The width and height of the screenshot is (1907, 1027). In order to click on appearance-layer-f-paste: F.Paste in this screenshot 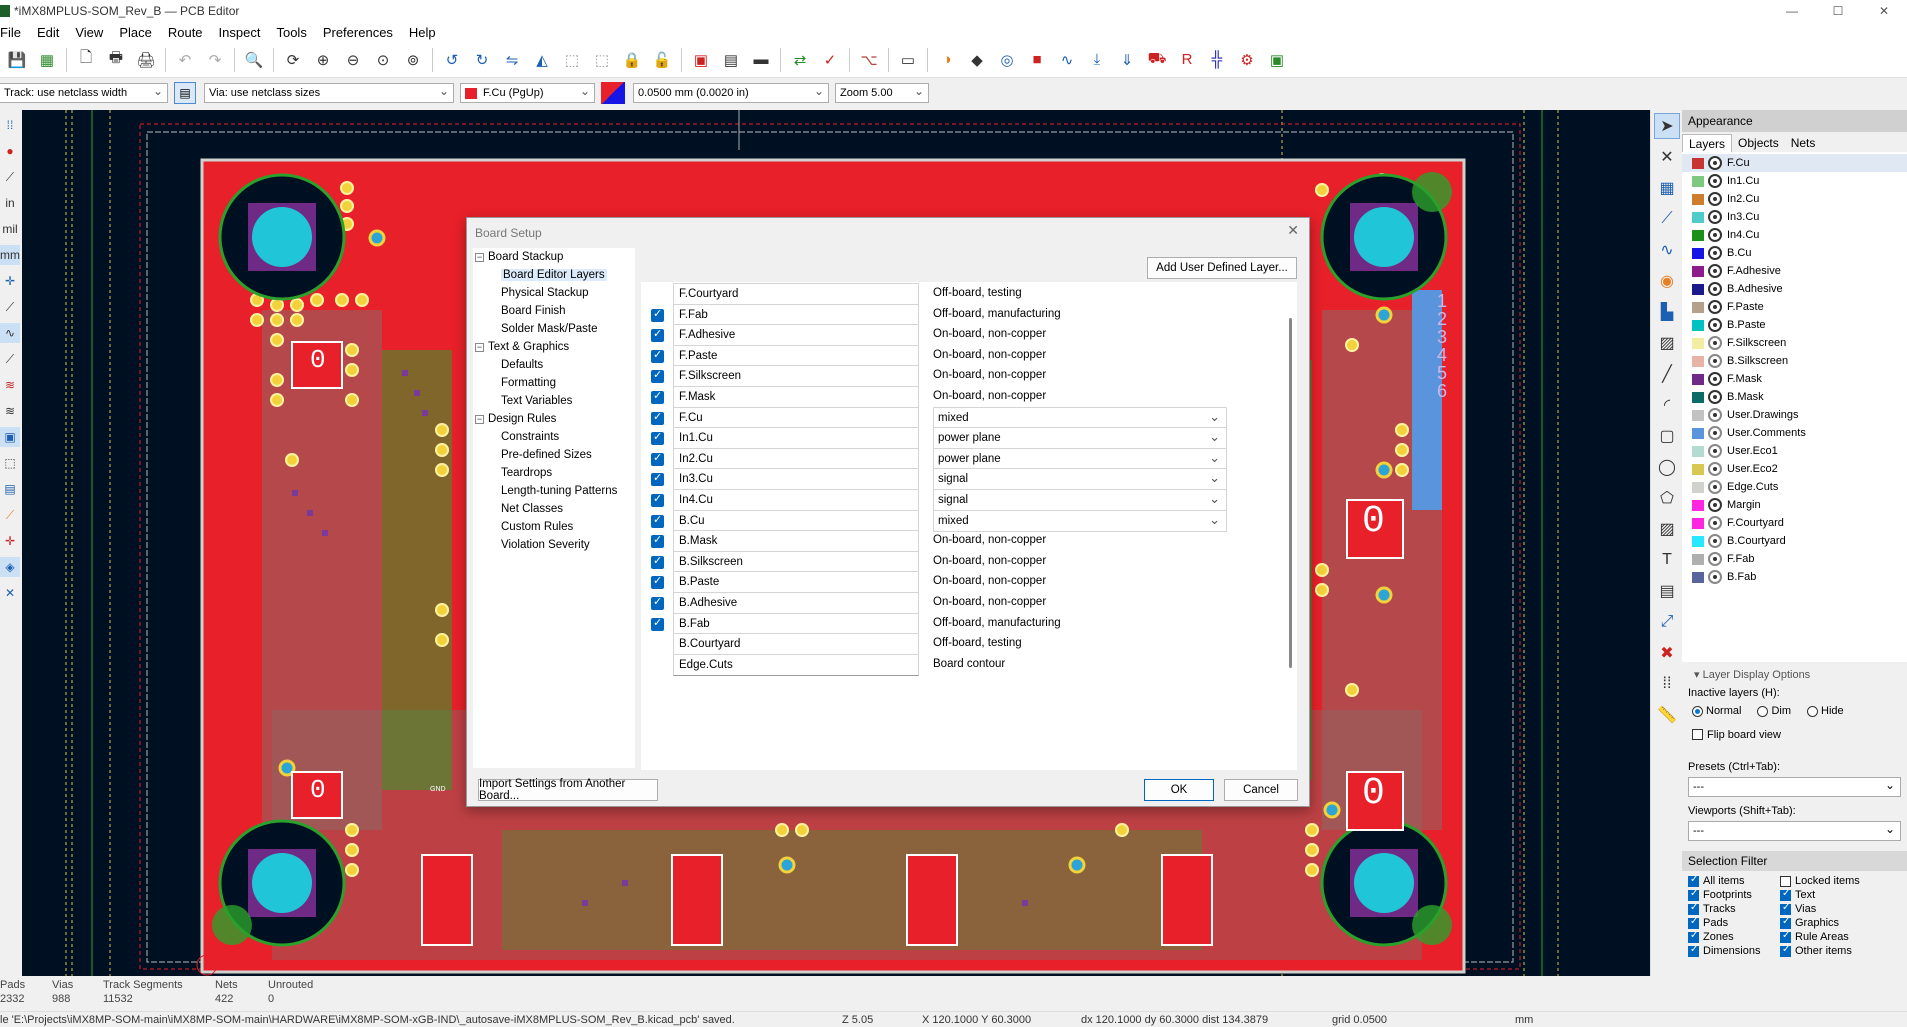, I will do `click(1794, 307)`.